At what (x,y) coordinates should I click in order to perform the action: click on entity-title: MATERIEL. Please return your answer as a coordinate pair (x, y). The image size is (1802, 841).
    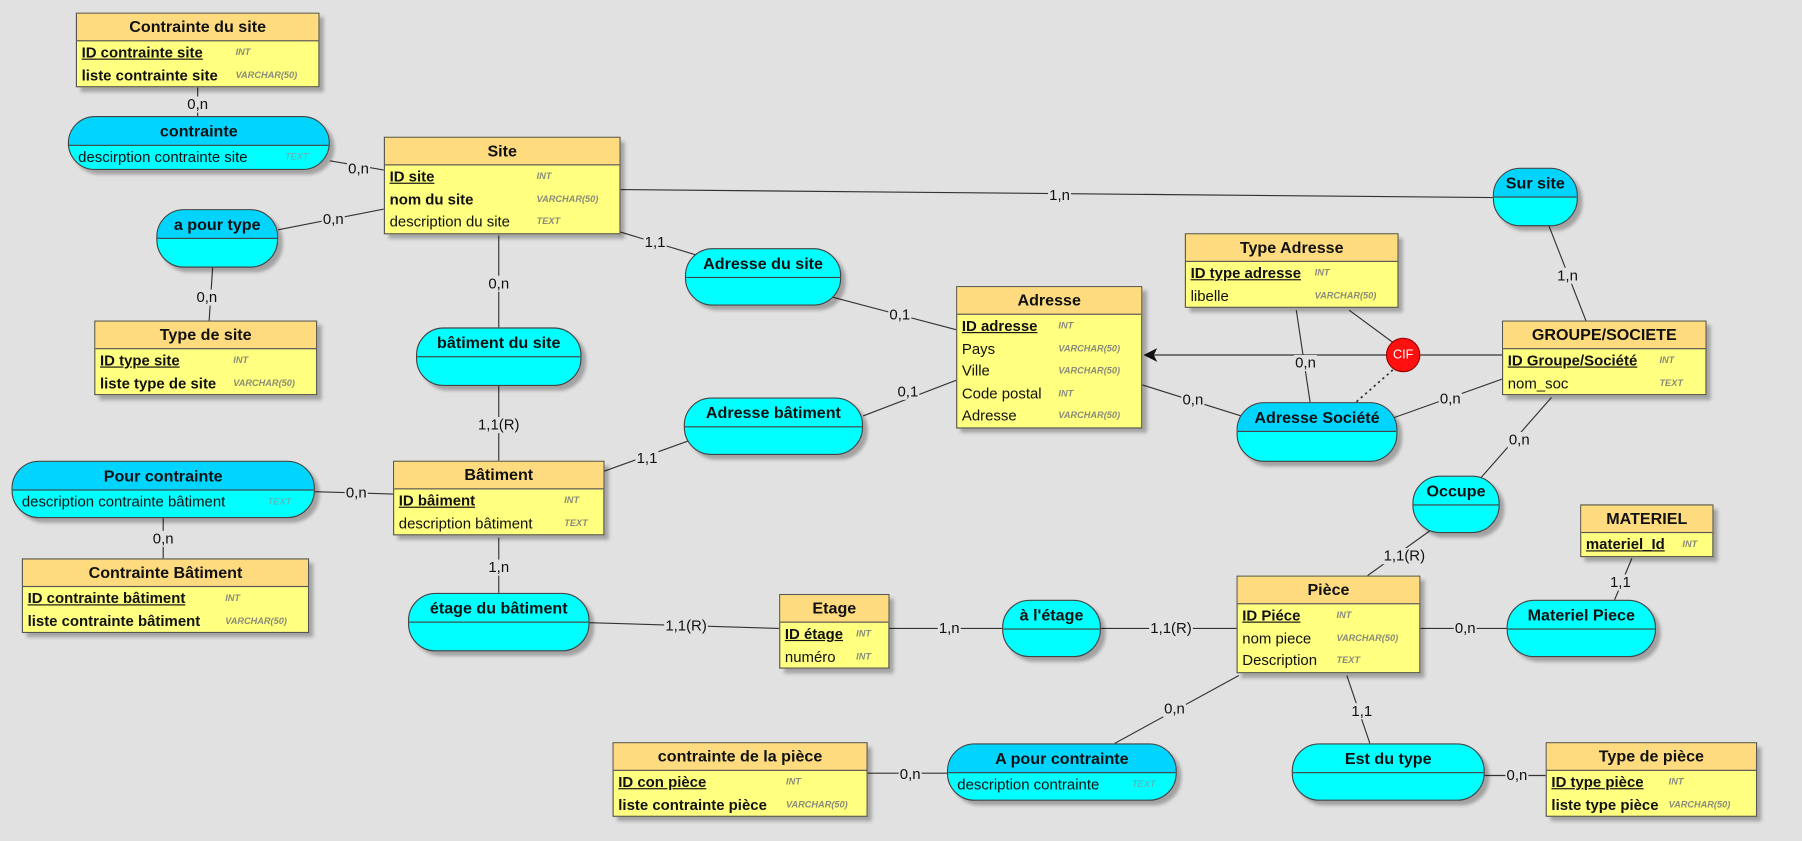
    Looking at the image, I should click on (1647, 519).